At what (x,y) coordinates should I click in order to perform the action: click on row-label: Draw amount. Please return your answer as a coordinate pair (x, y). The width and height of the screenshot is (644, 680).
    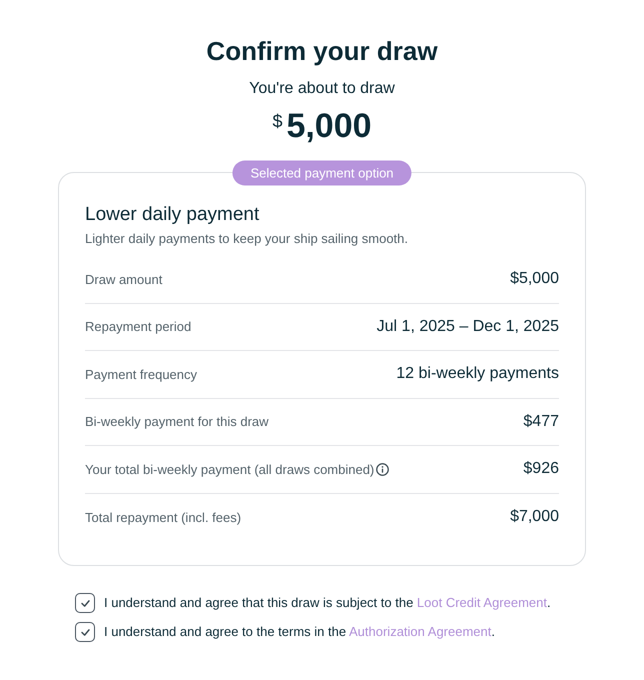
    Looking at the image, I should click on (123, 279).